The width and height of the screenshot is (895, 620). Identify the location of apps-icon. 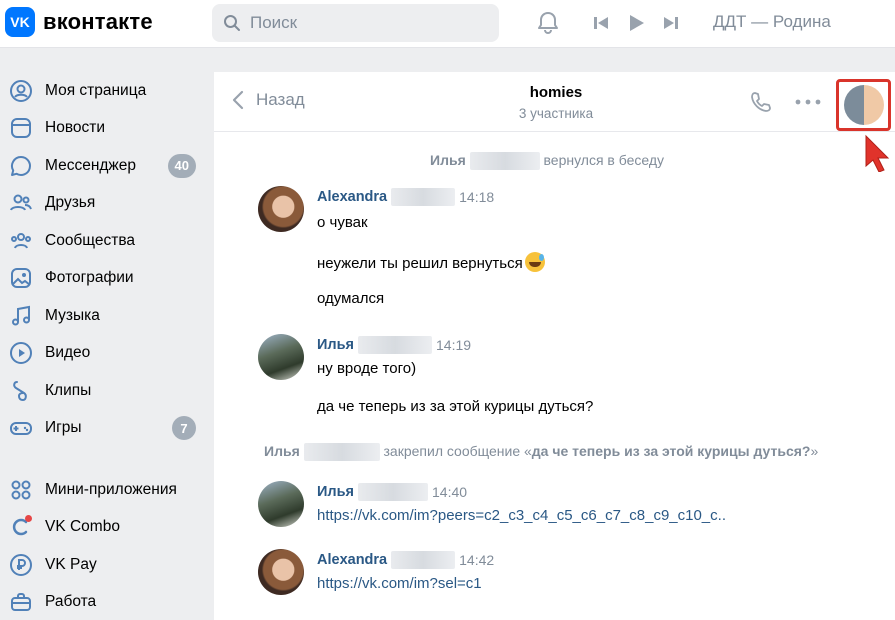
(21, 490).